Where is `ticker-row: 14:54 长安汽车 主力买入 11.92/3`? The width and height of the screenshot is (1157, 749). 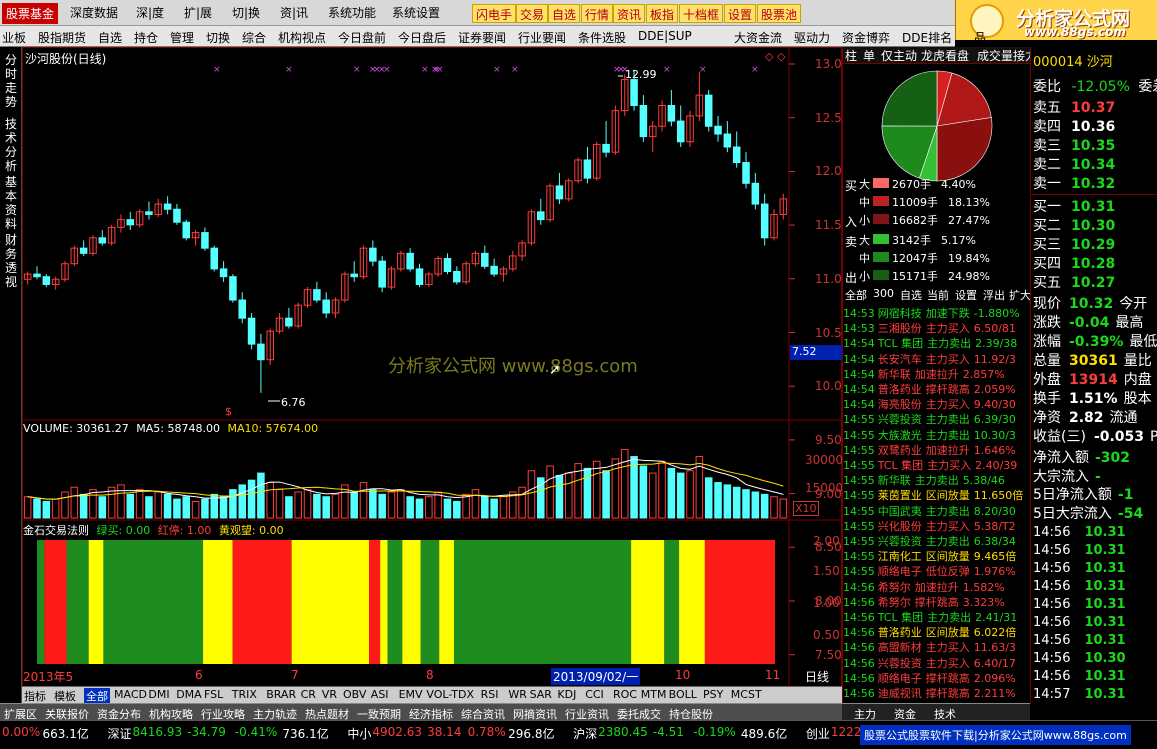
ticker-row: 14:54 长安汽车 主力买入 11.92/3 is located at coordinates (937, 358).